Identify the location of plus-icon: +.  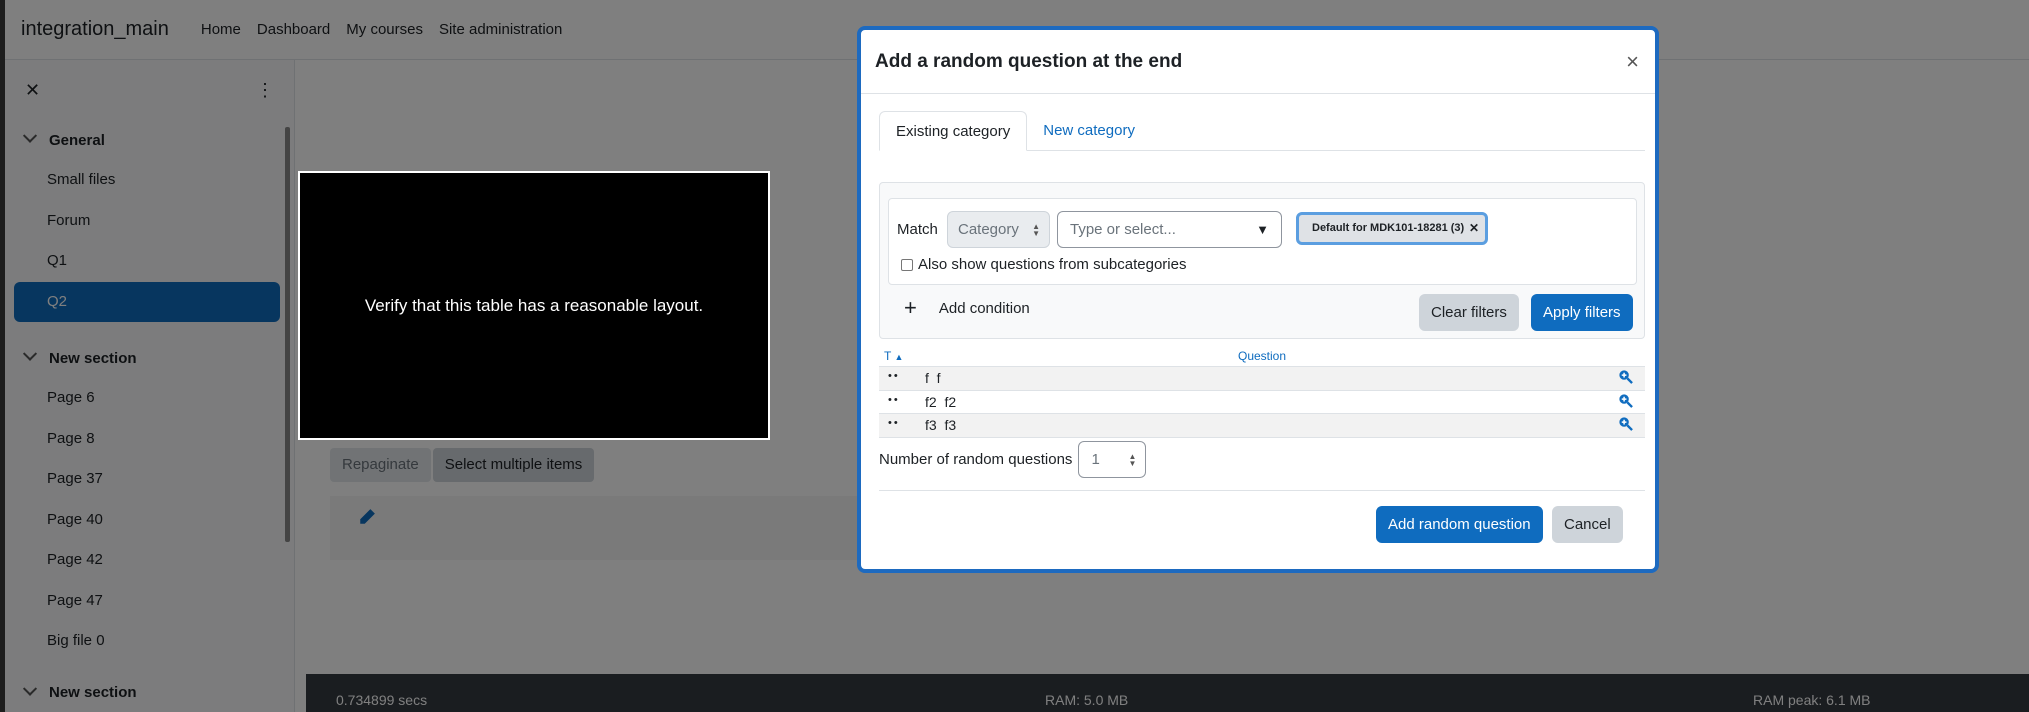
(910, 307).